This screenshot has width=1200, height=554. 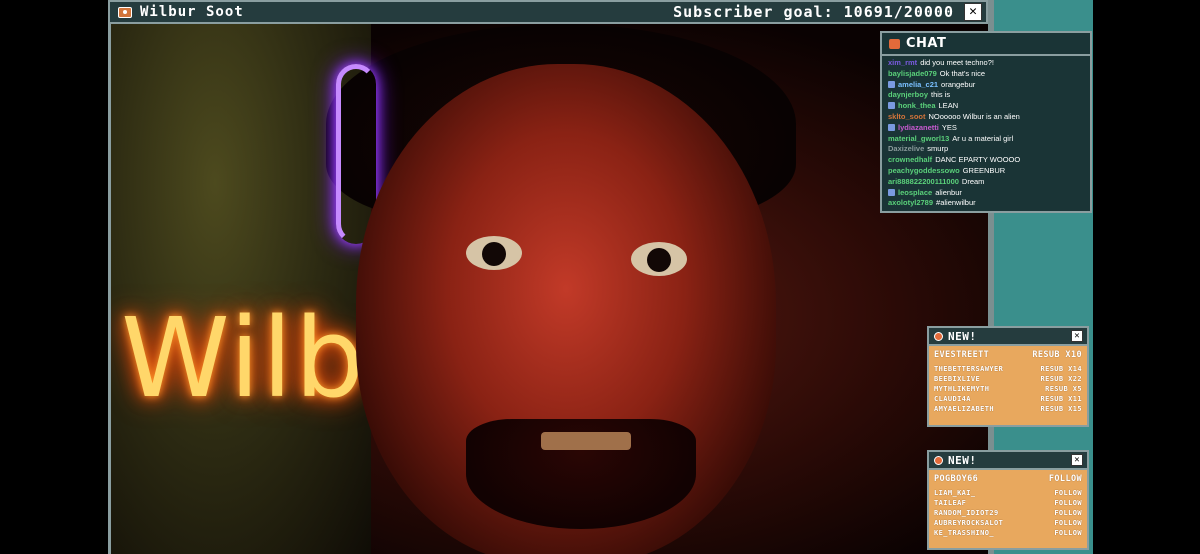 I want to click on chat-bubble-icon, so click(x=894, y=43).